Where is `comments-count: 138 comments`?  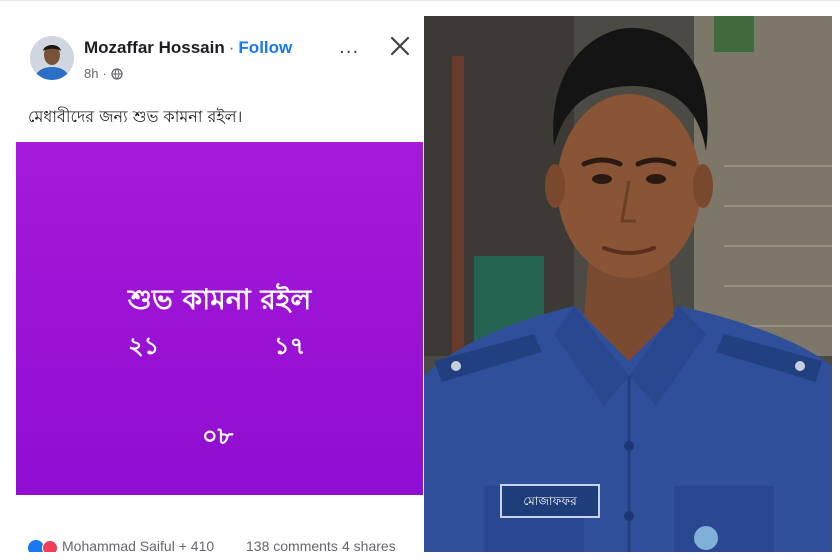
comments-count: 138 comments is located at coordinates (292, 545).